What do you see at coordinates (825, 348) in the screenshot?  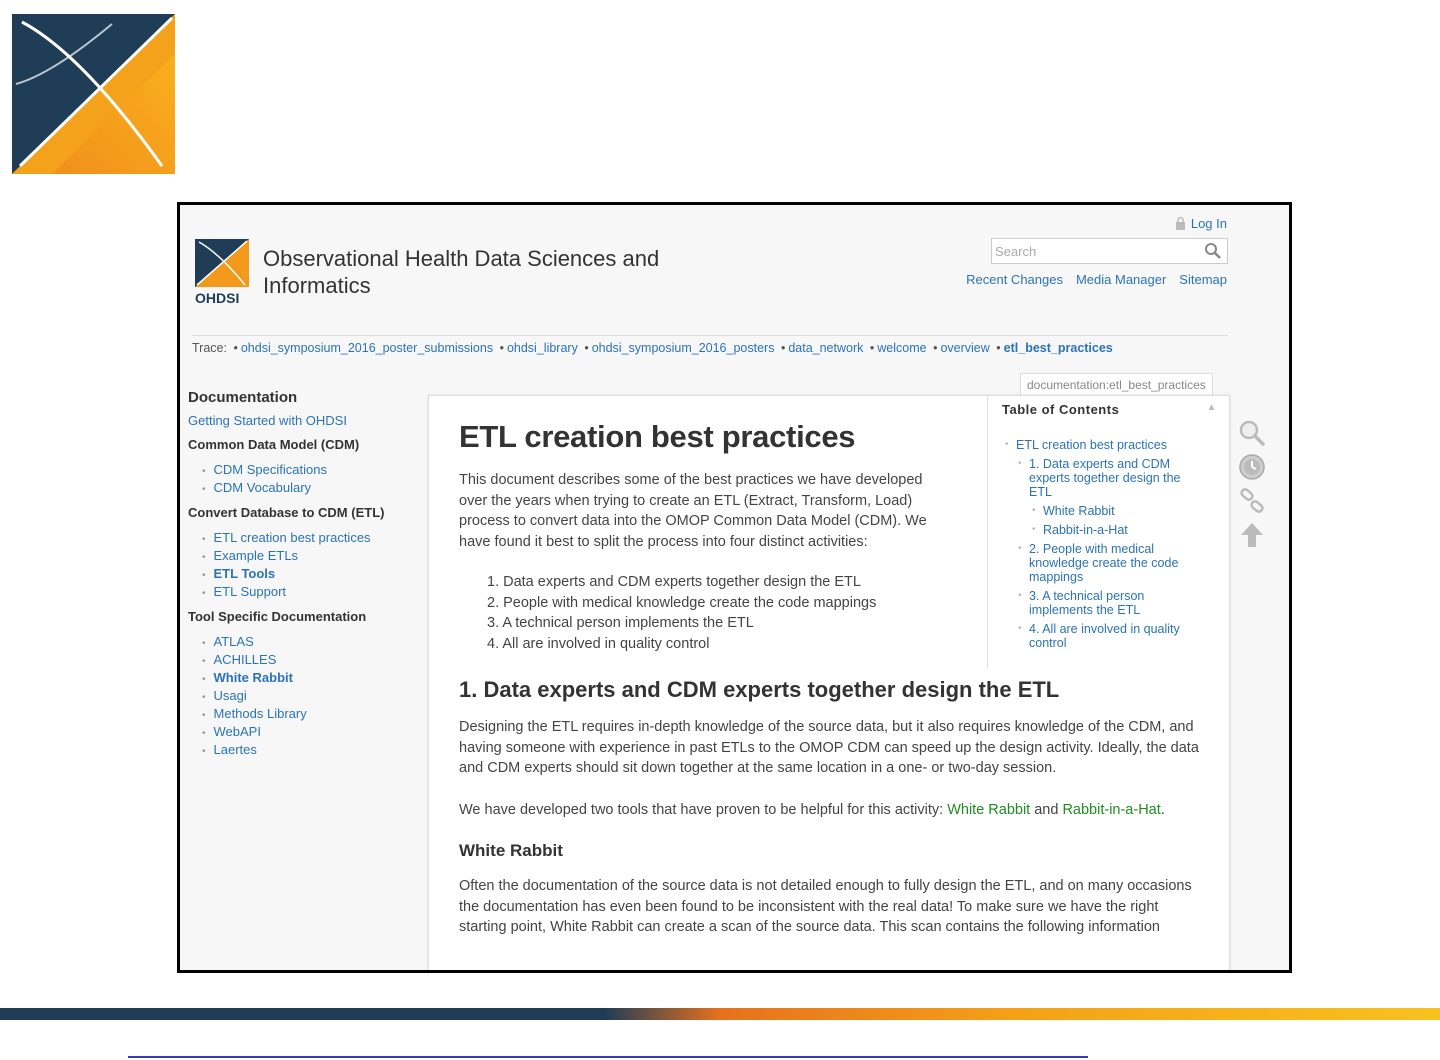 I see `trace-item: data_network` at bounding box center [825, 348].